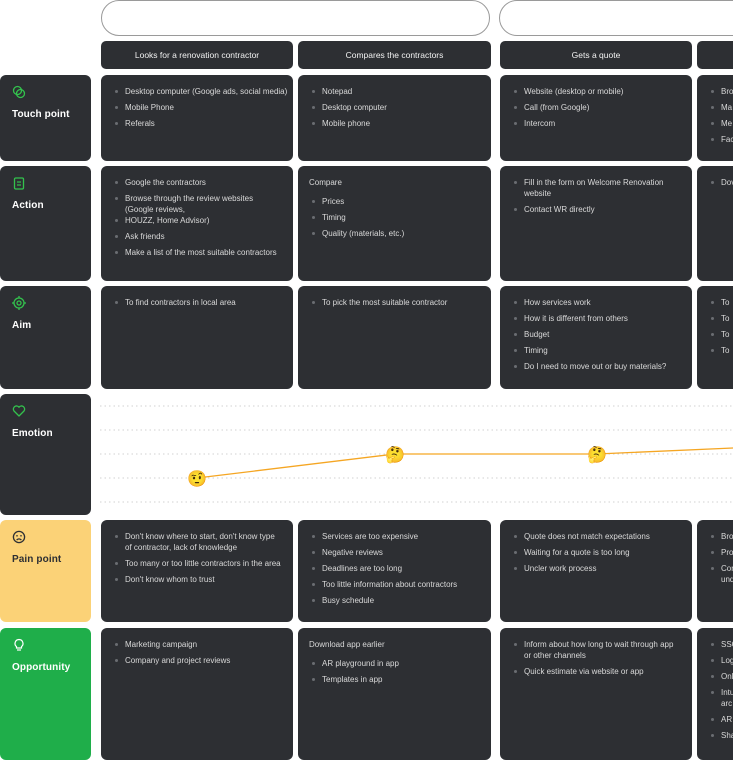  I want to click on stage-header-1: Looks for a renovation contractor, so click(197, 55).